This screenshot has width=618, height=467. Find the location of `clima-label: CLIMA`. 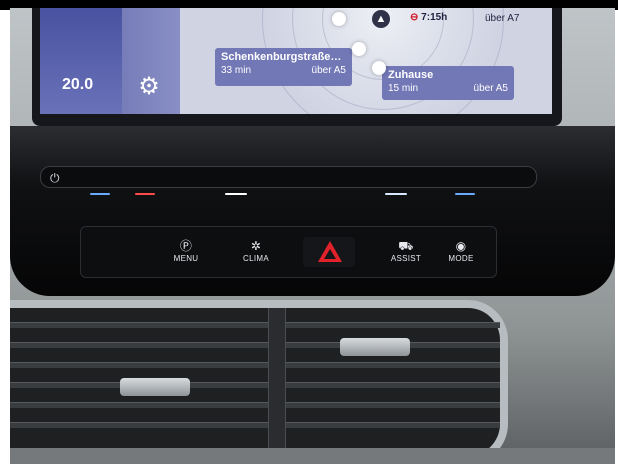

clima-label: CLIMA is located at coordinates (256, 258).